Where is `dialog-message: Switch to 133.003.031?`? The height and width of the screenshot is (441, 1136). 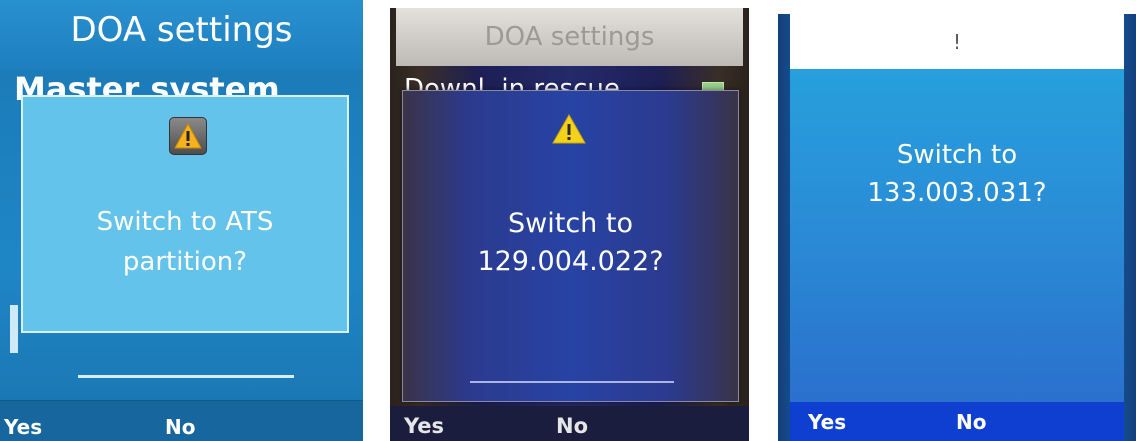
dialog-message: Switch to 133.003.031? is located at coordinates (957, 174).